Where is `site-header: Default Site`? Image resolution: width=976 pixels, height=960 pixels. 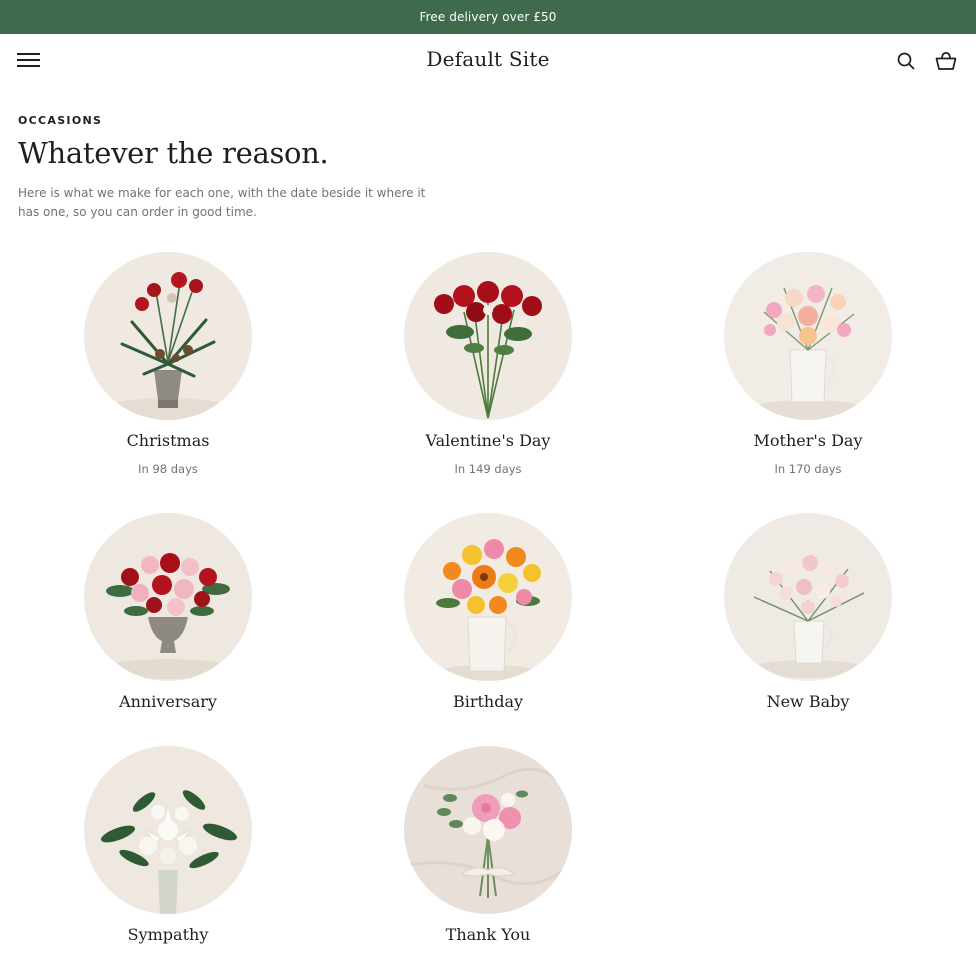
site-header: Default Site is located at coordinates (488, 61).